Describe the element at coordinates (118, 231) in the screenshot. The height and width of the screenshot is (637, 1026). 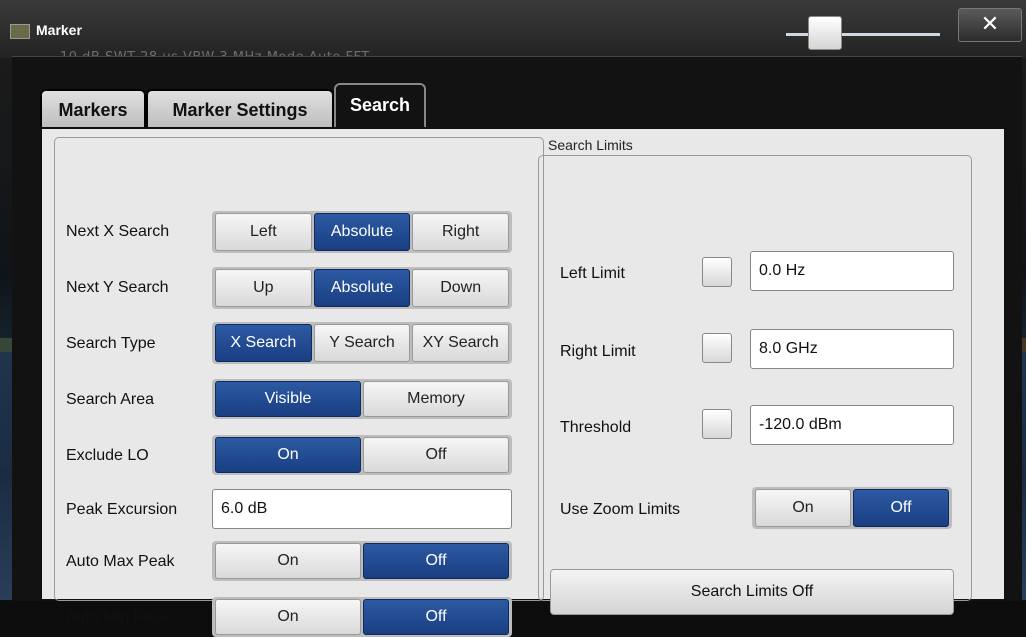
I see `next-x-search-label: Next X Search` at that location.